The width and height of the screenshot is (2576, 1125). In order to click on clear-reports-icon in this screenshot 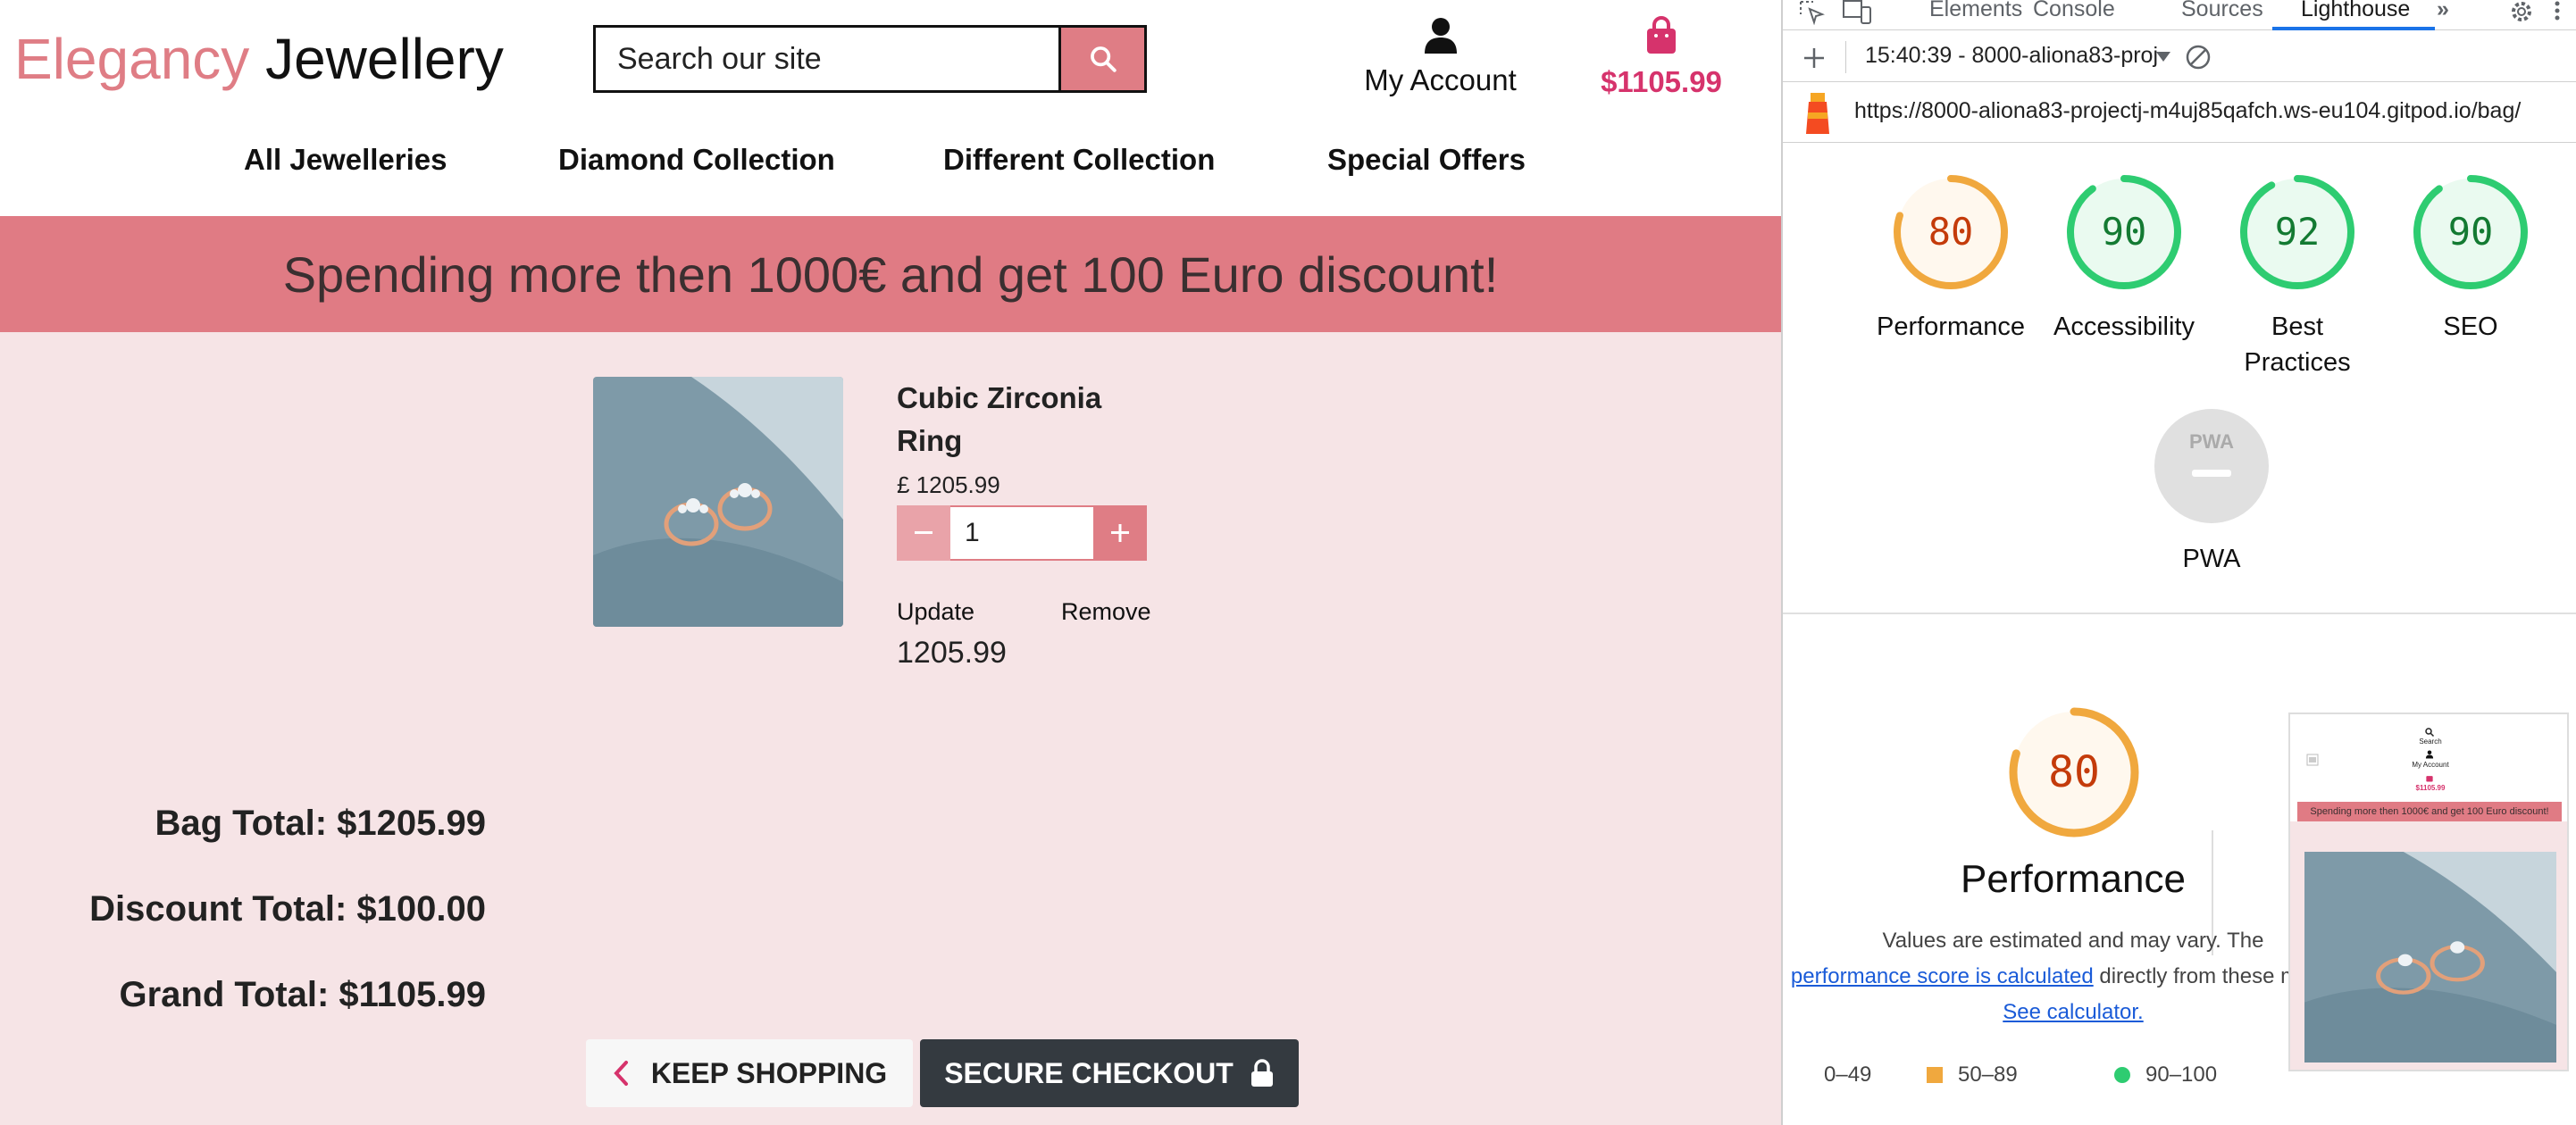, I will do `click(2199, 58)`.